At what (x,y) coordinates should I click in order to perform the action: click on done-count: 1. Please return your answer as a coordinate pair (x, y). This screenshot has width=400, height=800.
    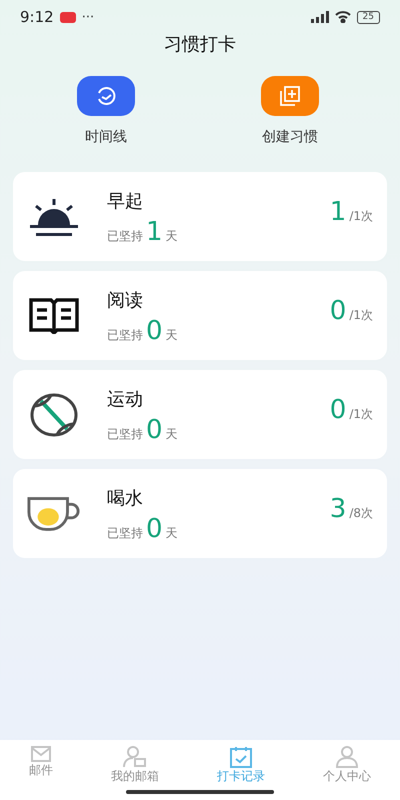
    Looking at the image, I should click on (338, 211).